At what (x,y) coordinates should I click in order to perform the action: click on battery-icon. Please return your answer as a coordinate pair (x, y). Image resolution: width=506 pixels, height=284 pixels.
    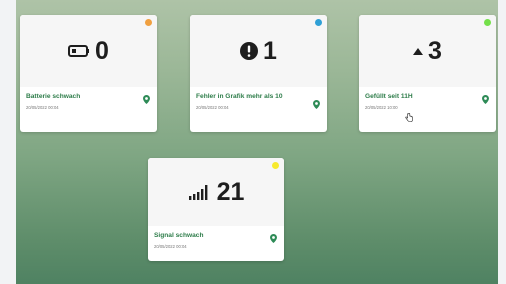
    Looking at the image, I should click on (79, 51).